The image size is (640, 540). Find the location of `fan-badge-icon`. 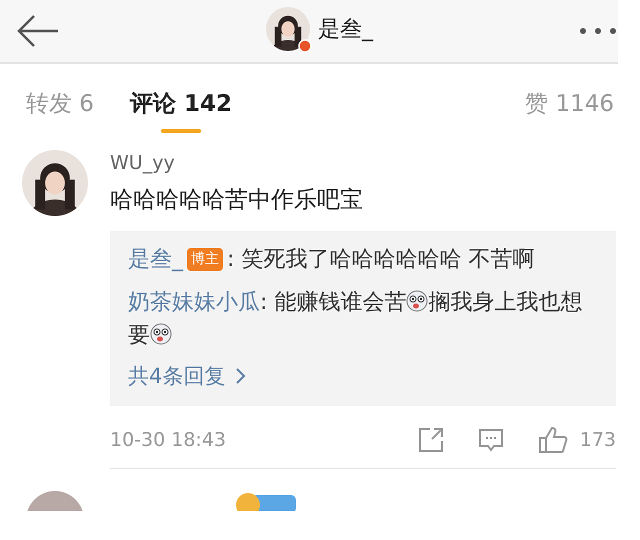

fan-badge-icon is located at coordinates (265, 501).